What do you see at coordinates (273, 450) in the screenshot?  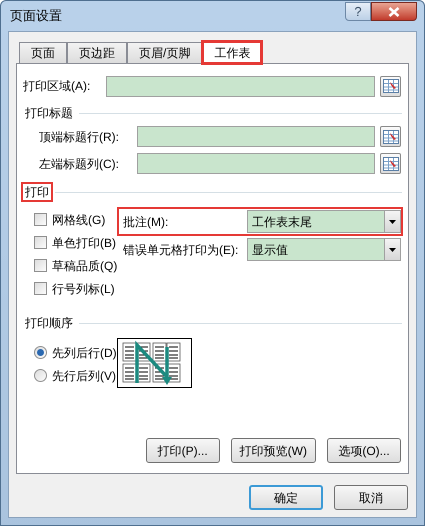 I see `panel-button: 打印预览(W)` at bounding box center [273, 450].